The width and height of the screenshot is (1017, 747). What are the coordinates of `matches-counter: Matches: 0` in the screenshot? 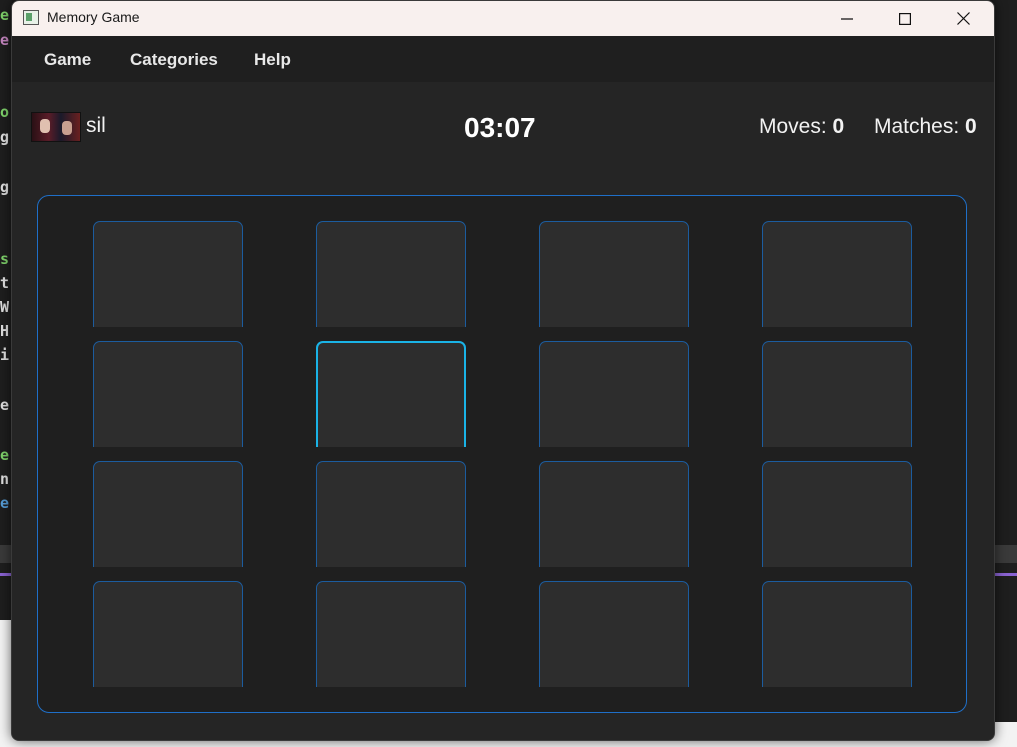 It's located at (925, 127).